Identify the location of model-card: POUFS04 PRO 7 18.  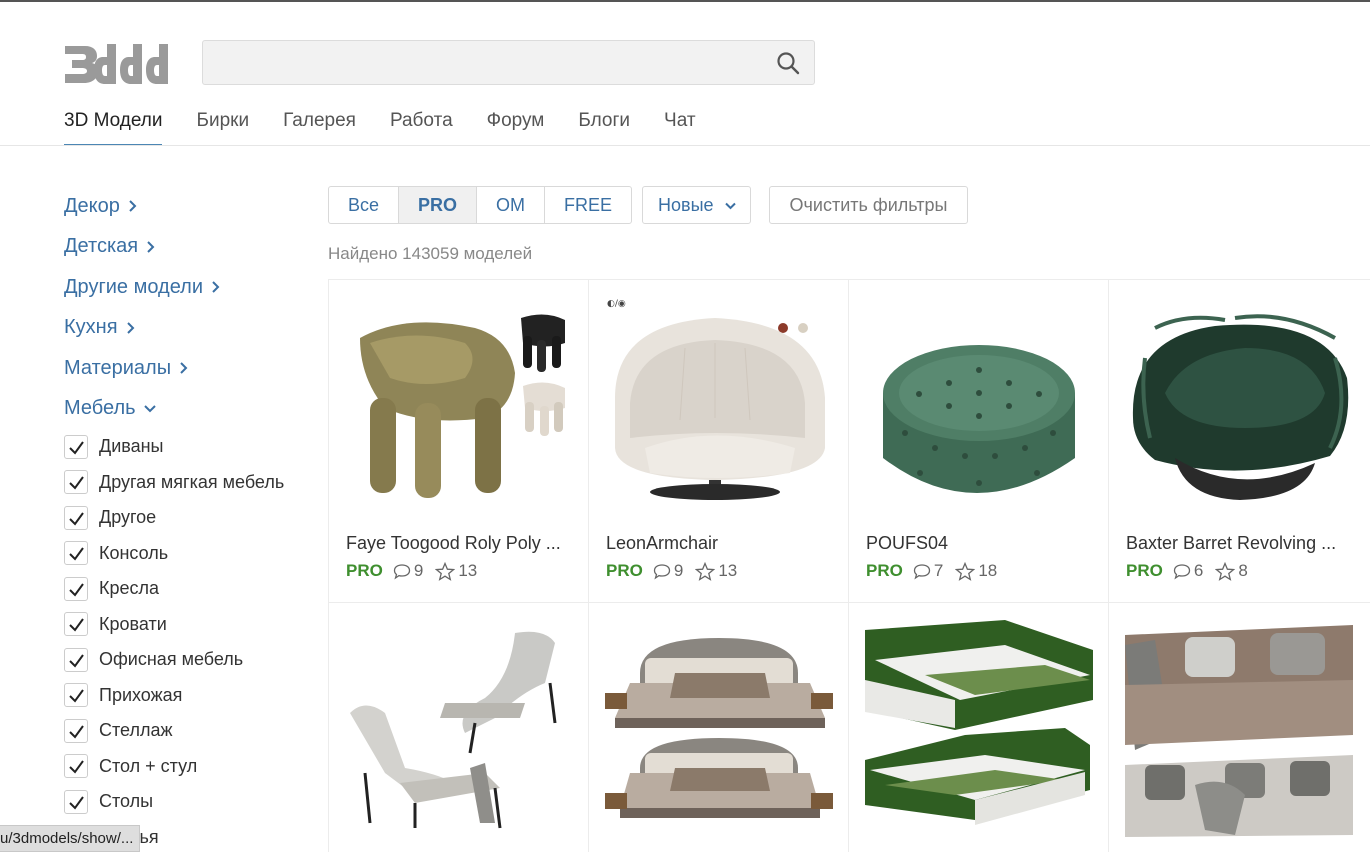
(979, 441).